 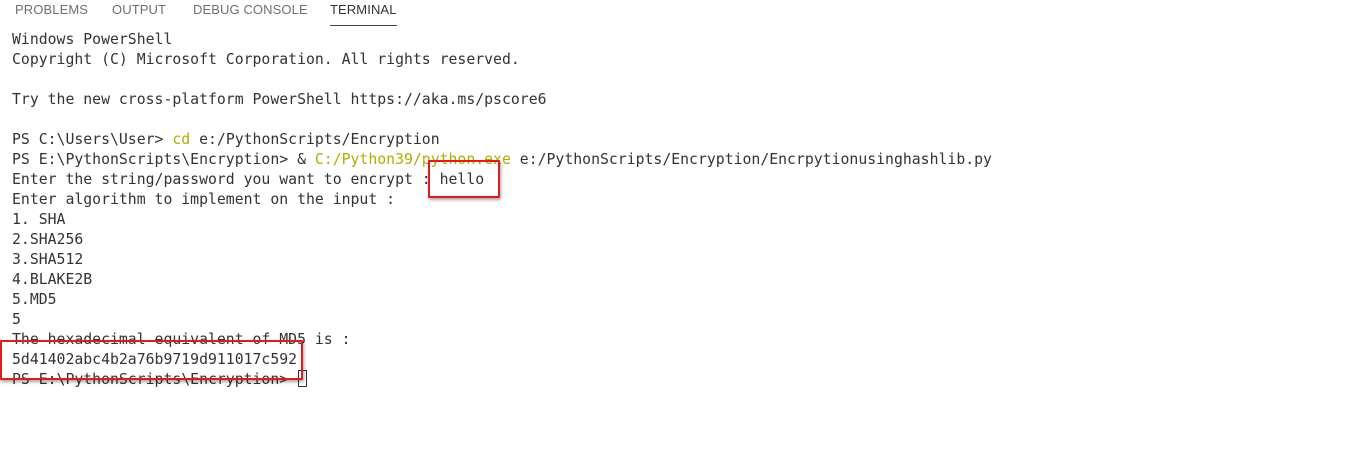 I want to click on tab-debug-console: DEBUG CONSOLE, so click(x=250, y=14).